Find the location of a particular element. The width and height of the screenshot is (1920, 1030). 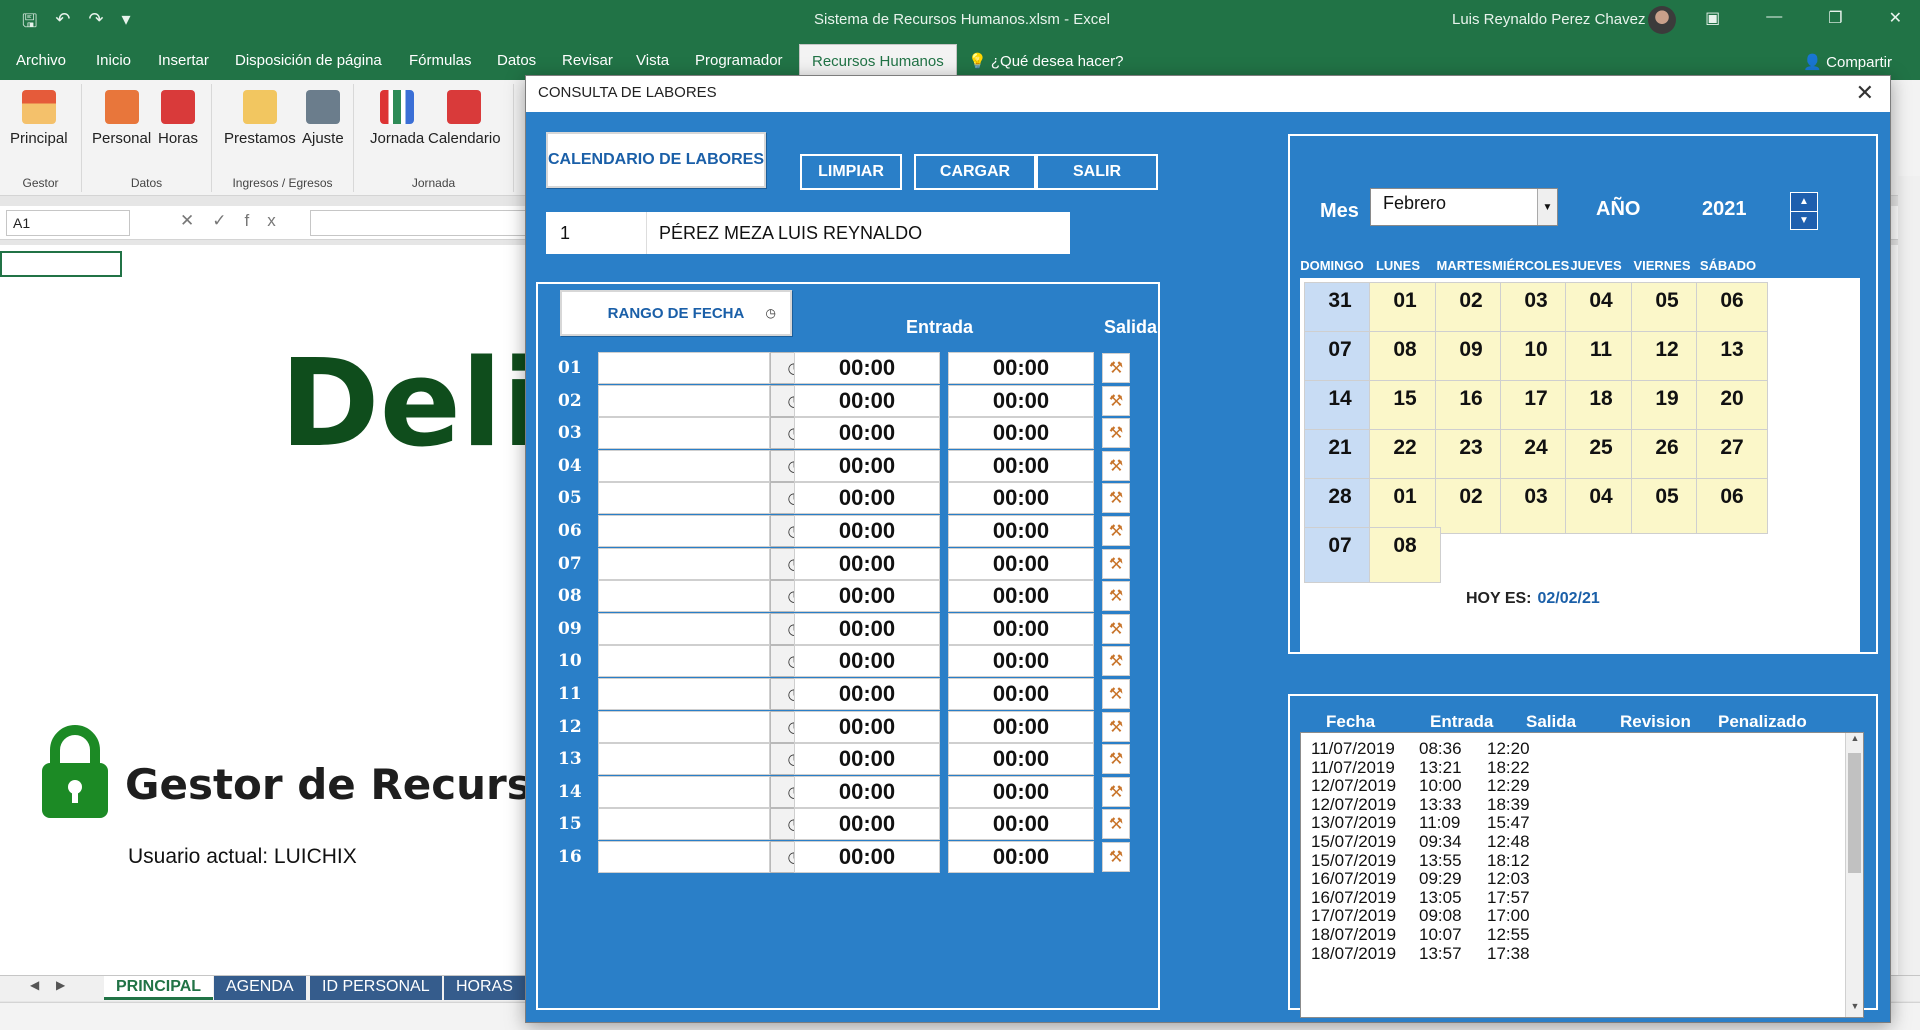

spin-up-icon: ▲ is located at coordinates (1804, 202).